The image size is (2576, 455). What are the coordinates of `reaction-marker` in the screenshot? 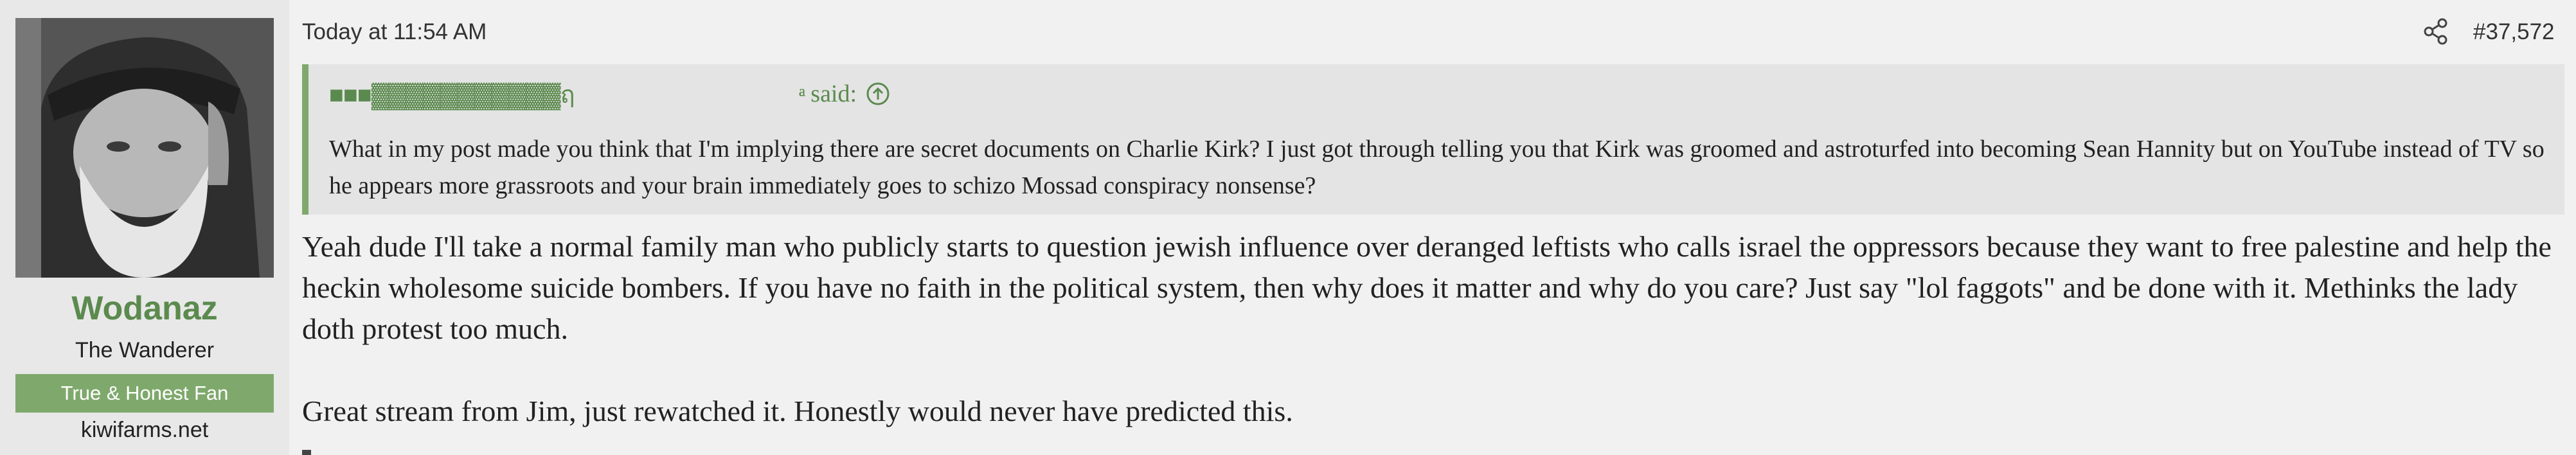 It's located at (306, 452).